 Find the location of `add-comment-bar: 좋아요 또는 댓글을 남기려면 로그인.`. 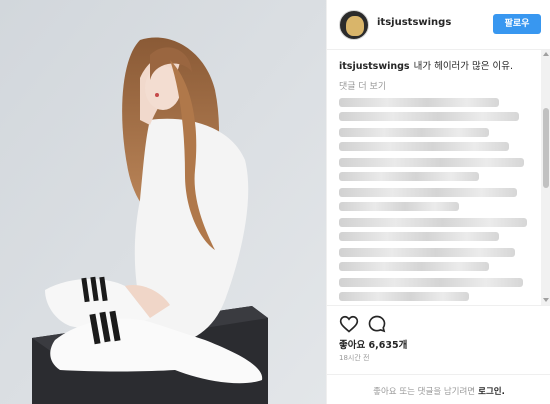

add-comment-bar: 좋아요 또는 댓글을 남기려면 로그인. is located at coordinates (438, 389).